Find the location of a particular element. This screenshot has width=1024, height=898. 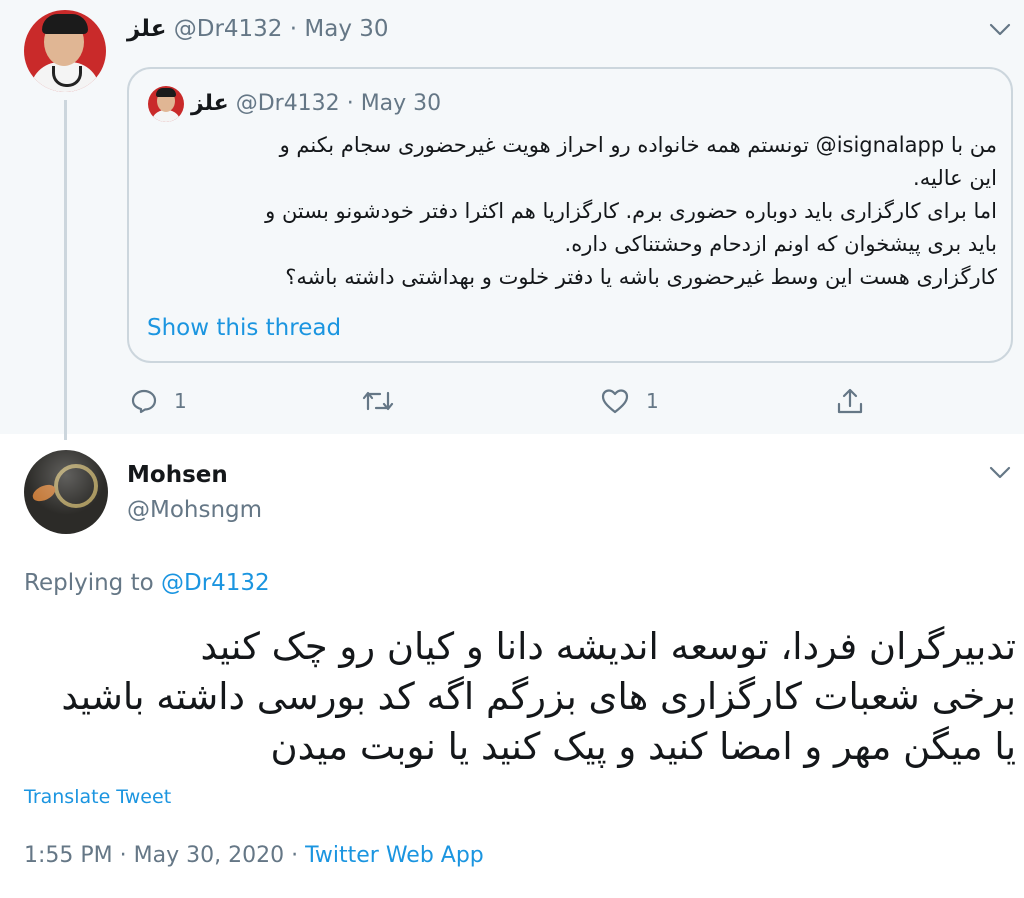

replying-to-handle: @Dr4132 is located at coordinates (215, 583).